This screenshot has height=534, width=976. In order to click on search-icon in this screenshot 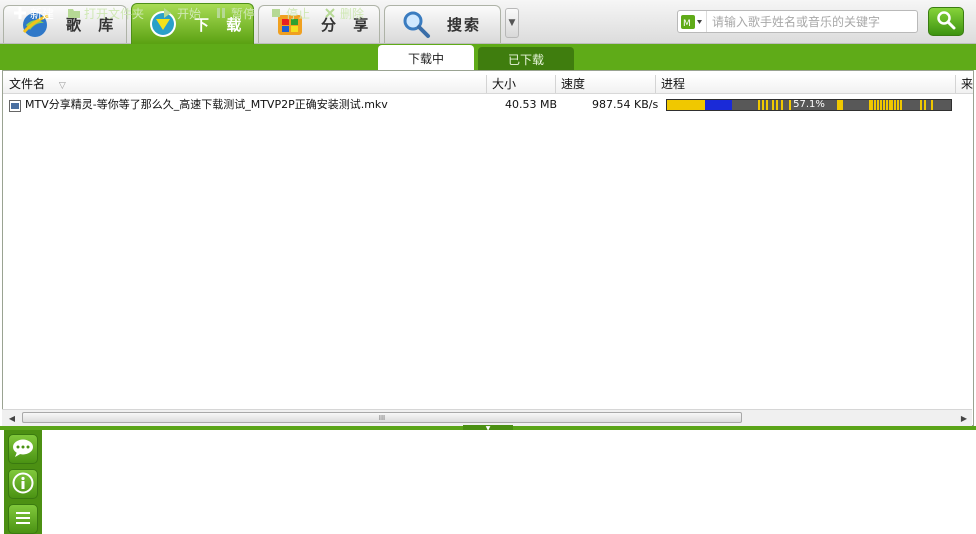, I will do `click(946, 21)`.